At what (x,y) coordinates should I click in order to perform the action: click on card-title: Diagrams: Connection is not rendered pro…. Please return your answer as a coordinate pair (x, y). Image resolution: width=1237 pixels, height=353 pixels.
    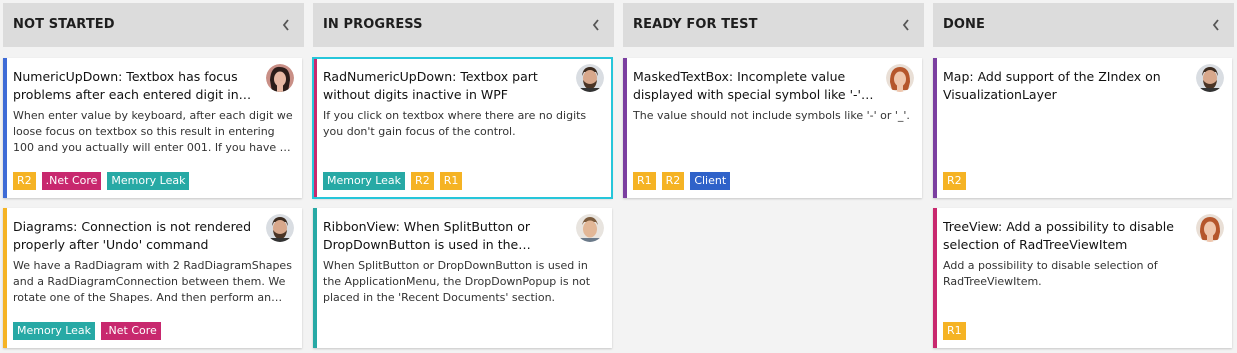
    Looking at the image, I should click on (132, 235).